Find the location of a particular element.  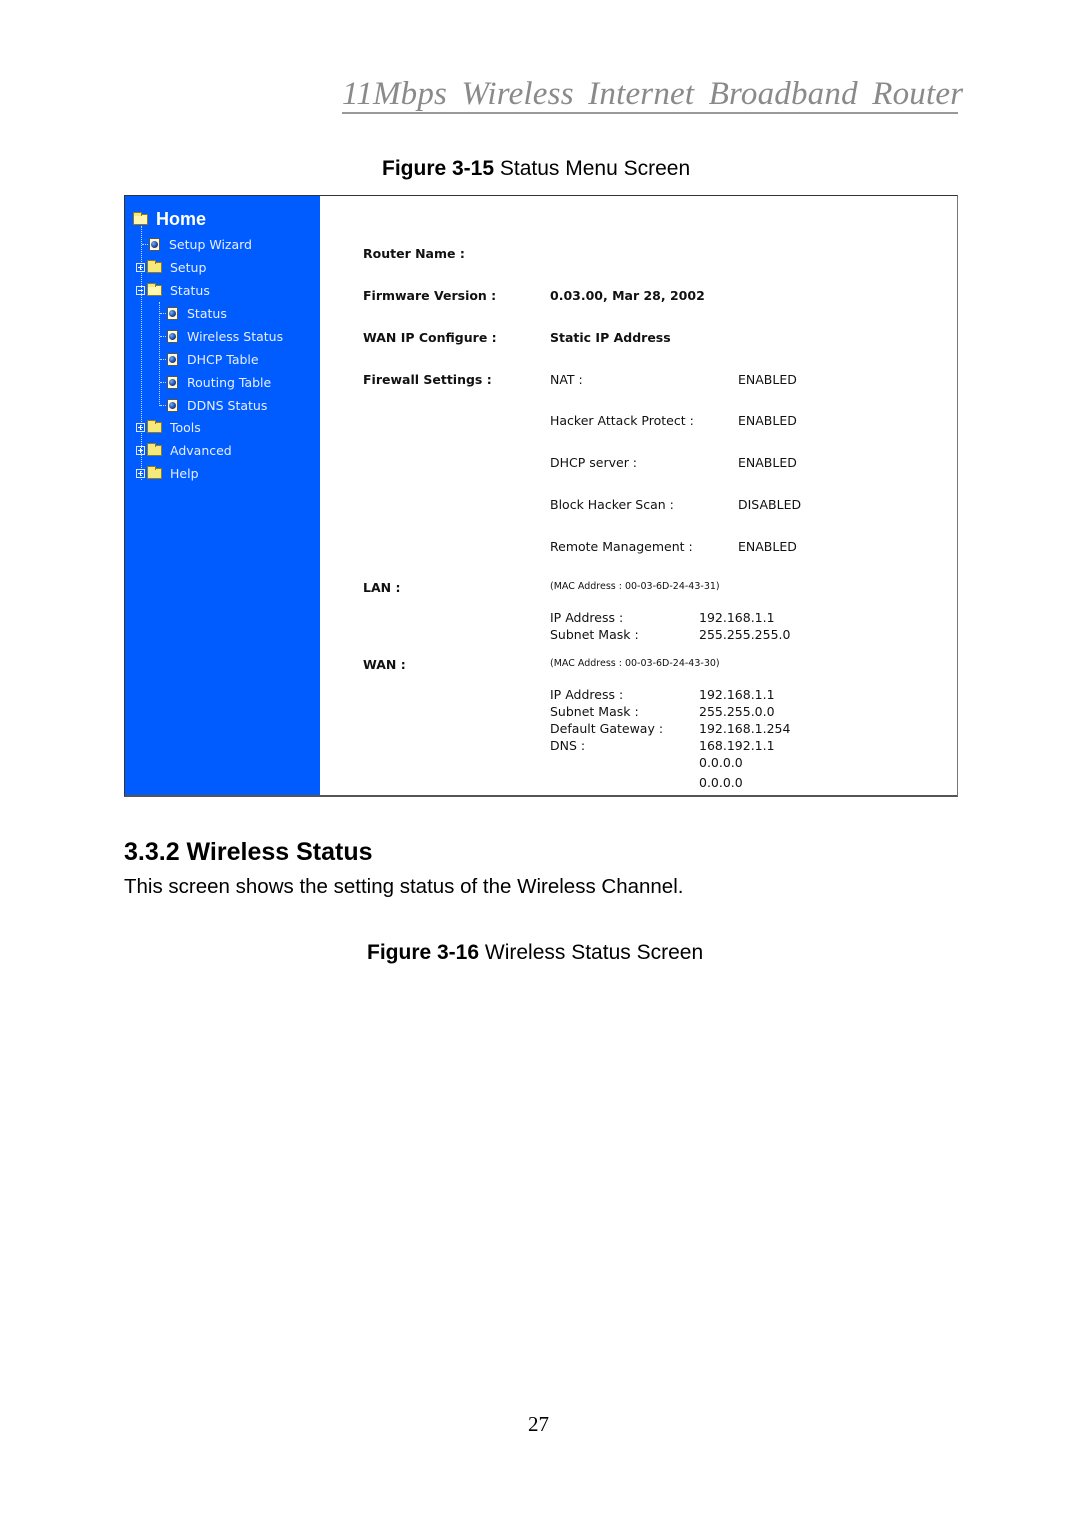

wan-ip-configure-value: Static IP Address is located at coordinates (610, 337).